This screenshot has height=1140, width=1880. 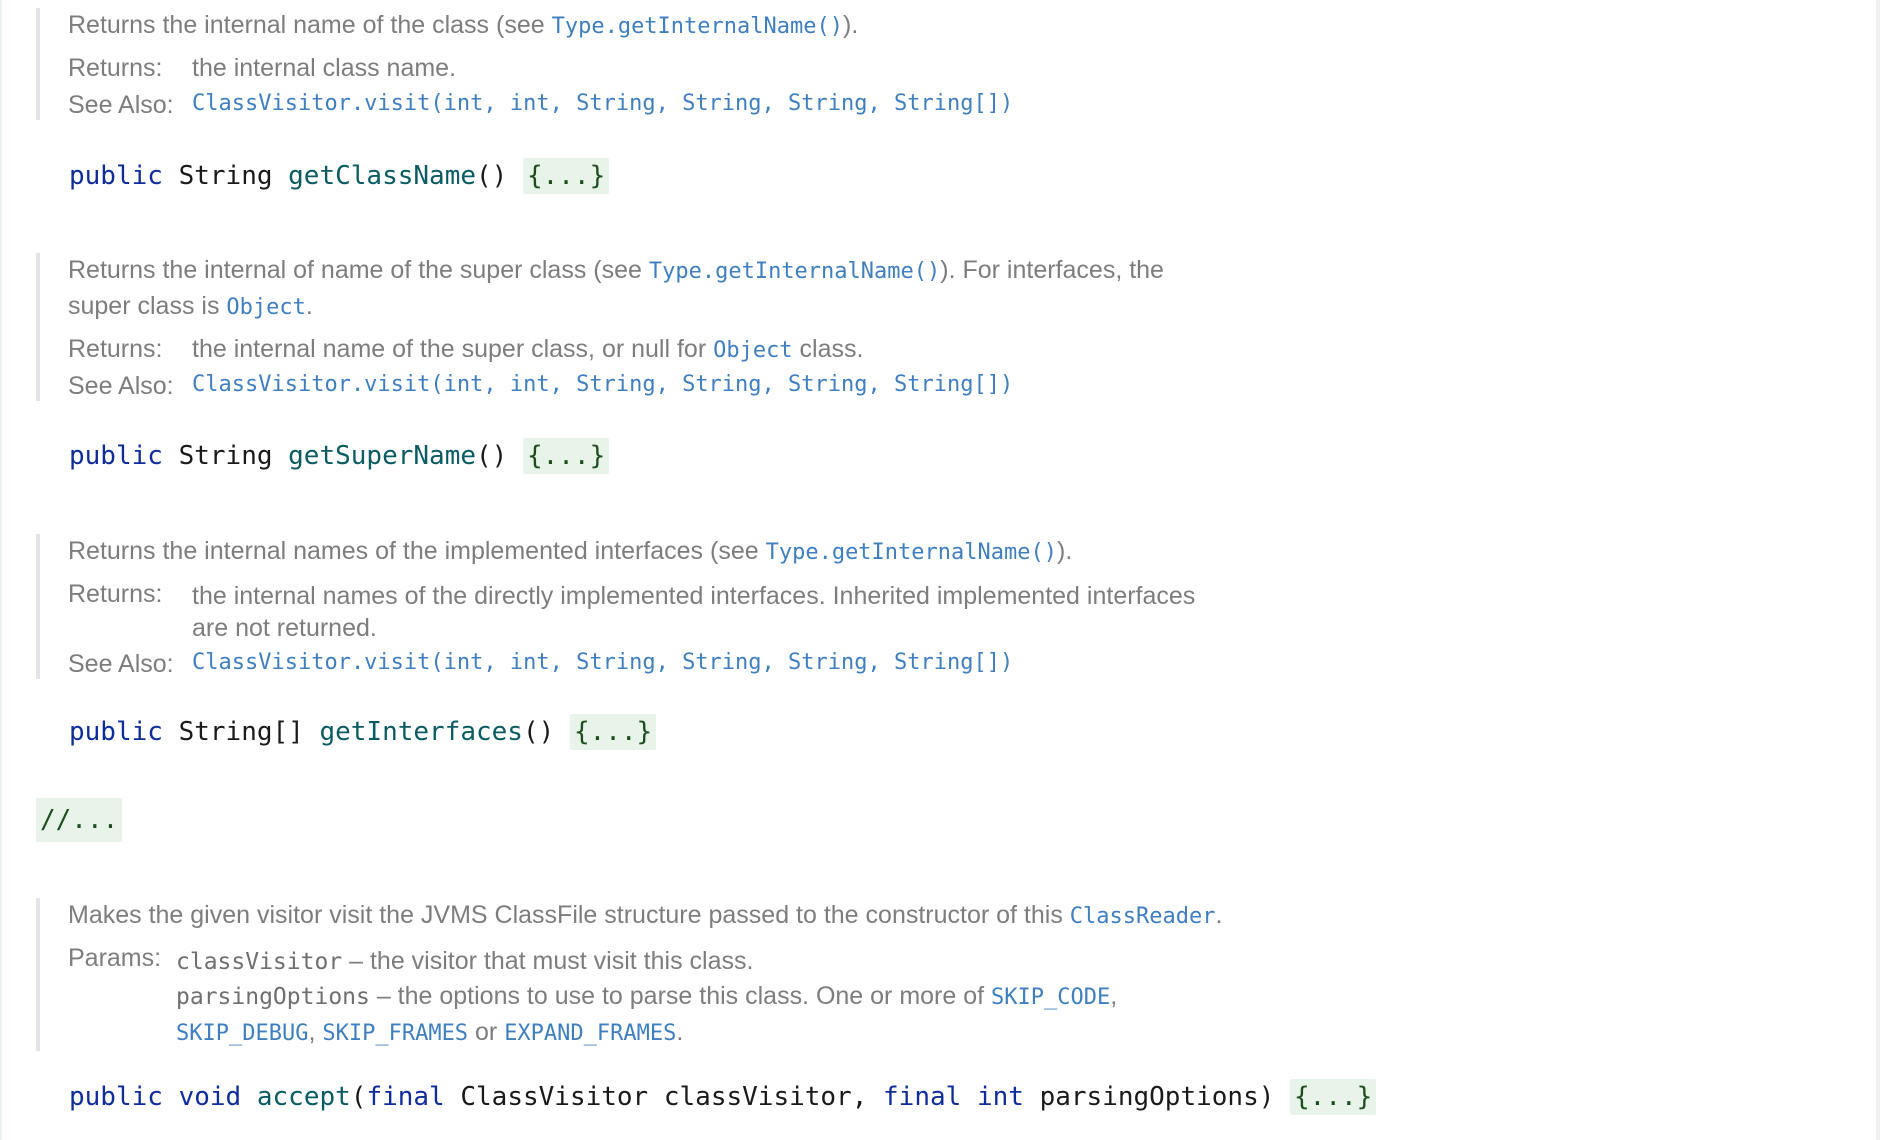 I want to click on scrollbar-track, so click(x=1878, y=570).